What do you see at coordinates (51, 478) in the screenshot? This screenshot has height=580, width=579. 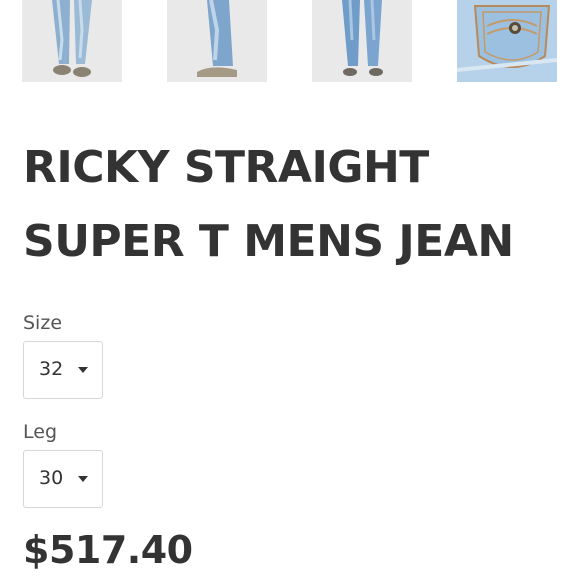 I see `leg-select-value: 30` at bounding box center [51, 478].